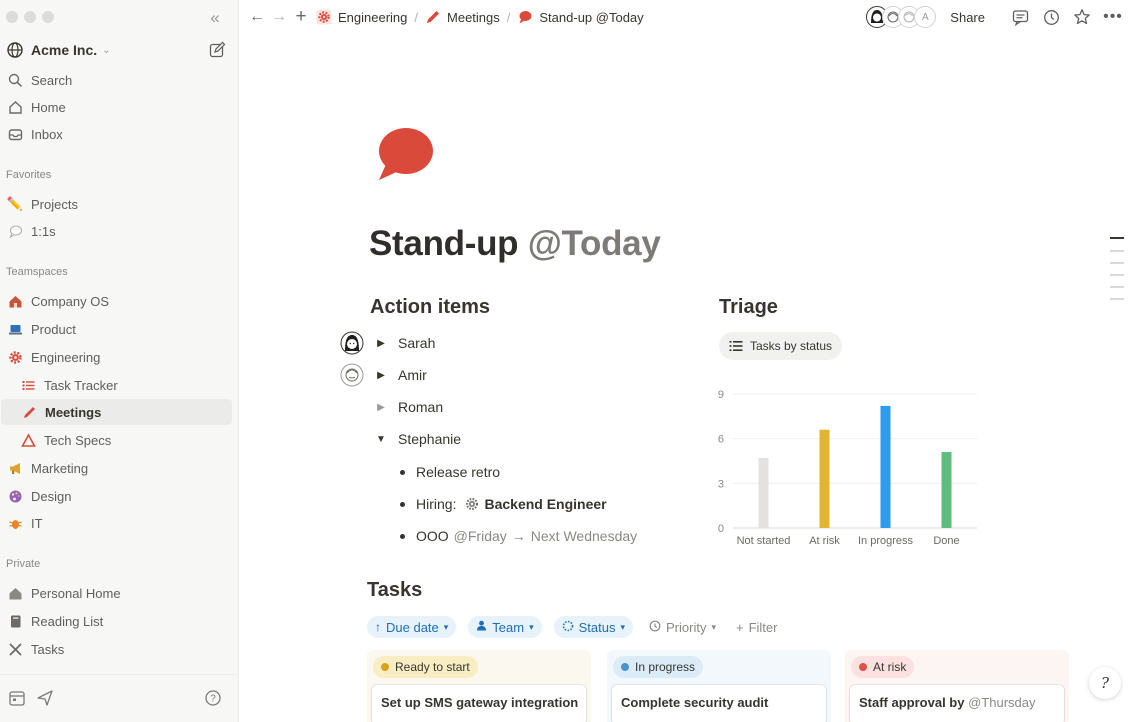 The height and width of the screenshot is (722, 1133). Describe the element at coordinates (756, 627) in the screenshot. I see `add-filter-button: + Filter` at that location.